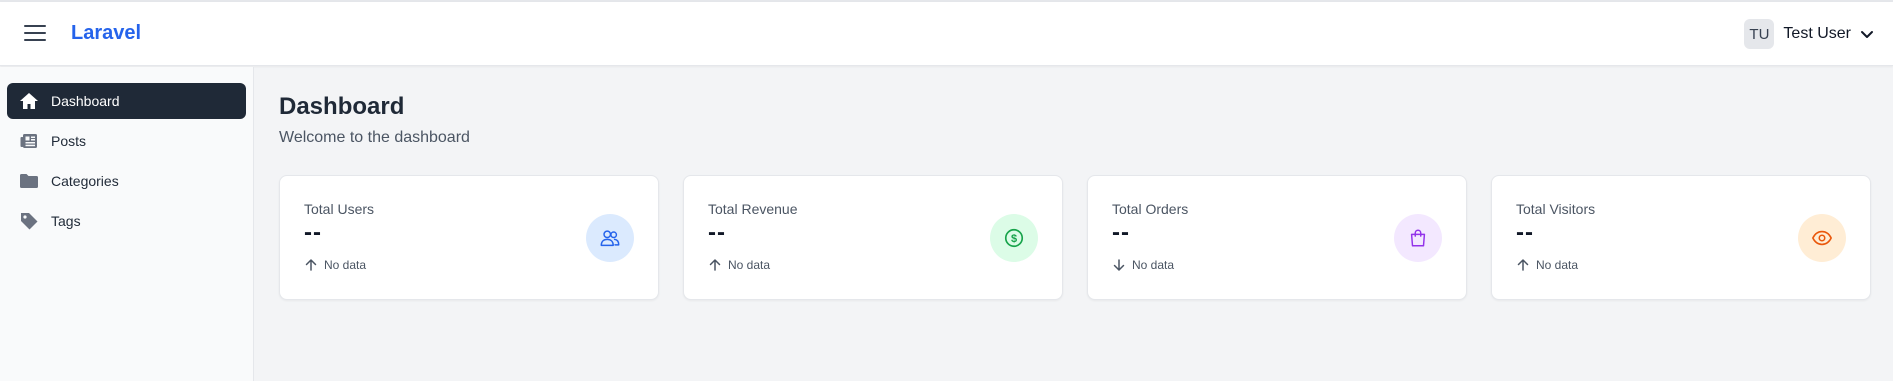 Image resolution: width=1893 pixels, height=381 pixels. Describe the element at coordinates (339, 209) in the screenshot. I see `card-title: Total Users` at that location.